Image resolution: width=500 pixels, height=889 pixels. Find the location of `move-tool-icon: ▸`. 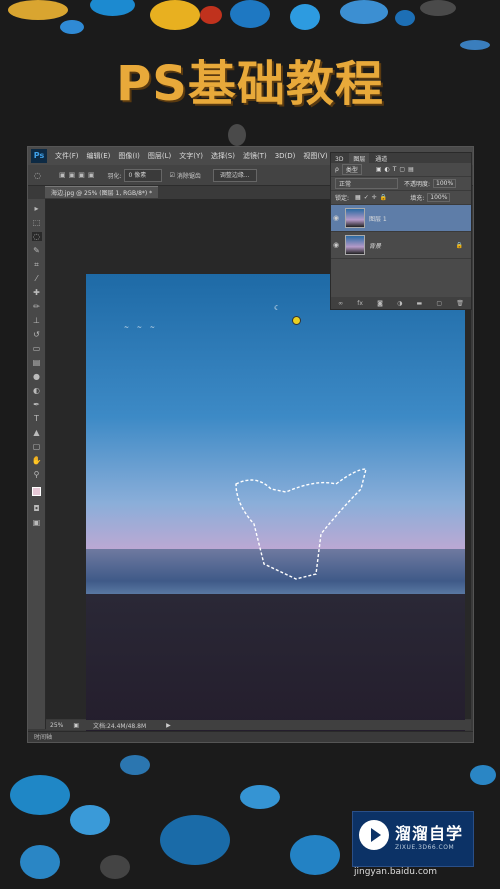

move-tool-icon: ▸ is located at coordinates (37, 208).